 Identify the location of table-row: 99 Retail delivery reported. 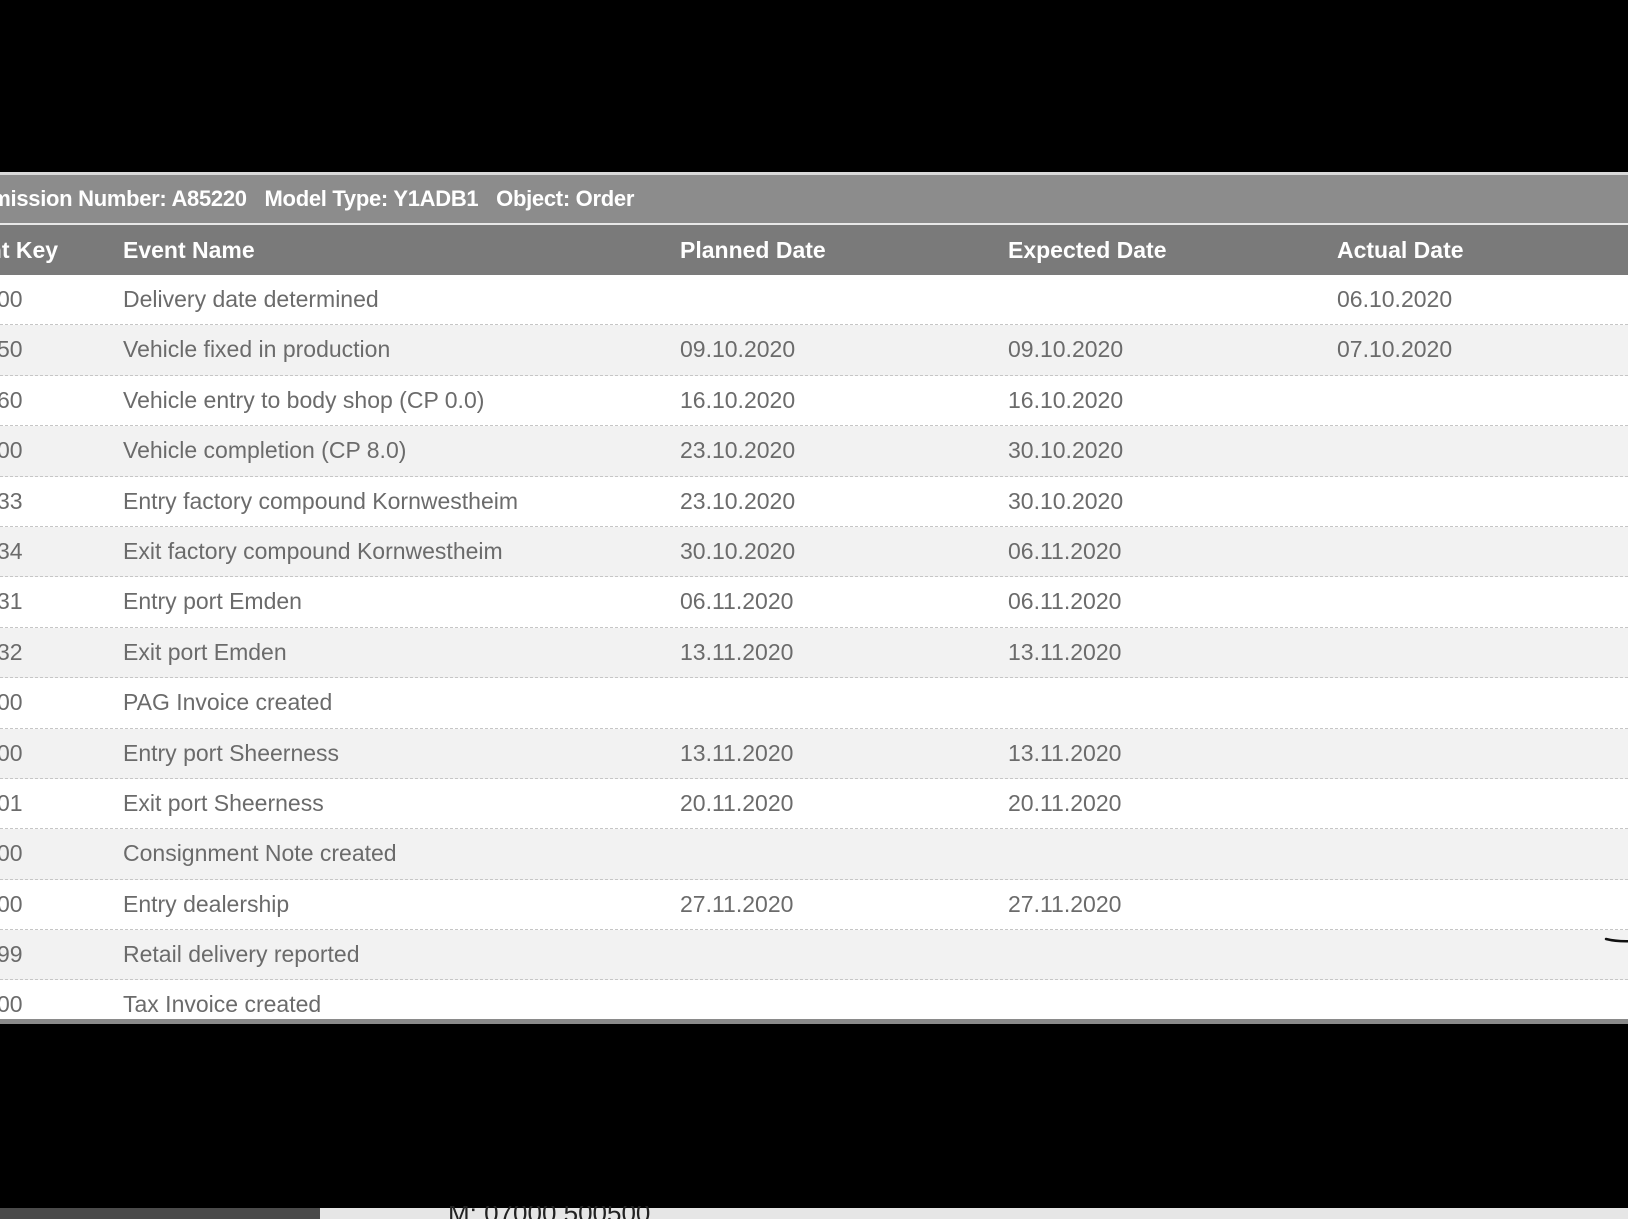
(814, 955).